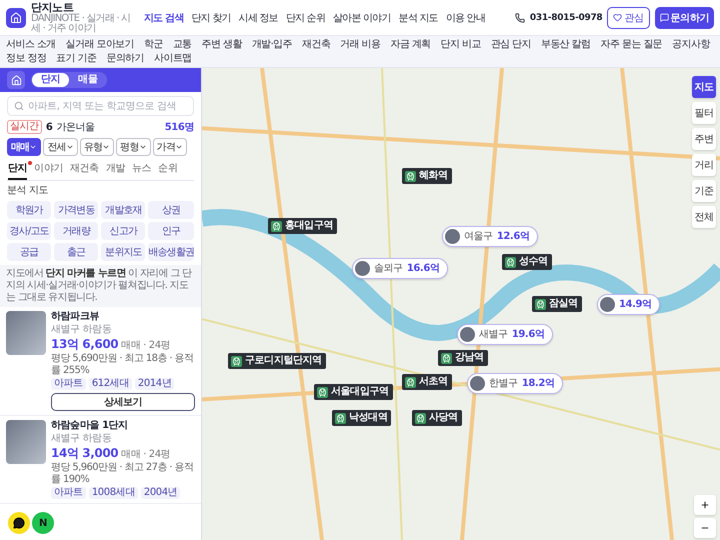 The width and height of the screenshot is (720, 540). I want to click on panel-tab: 뉴스, so click(142, 170).